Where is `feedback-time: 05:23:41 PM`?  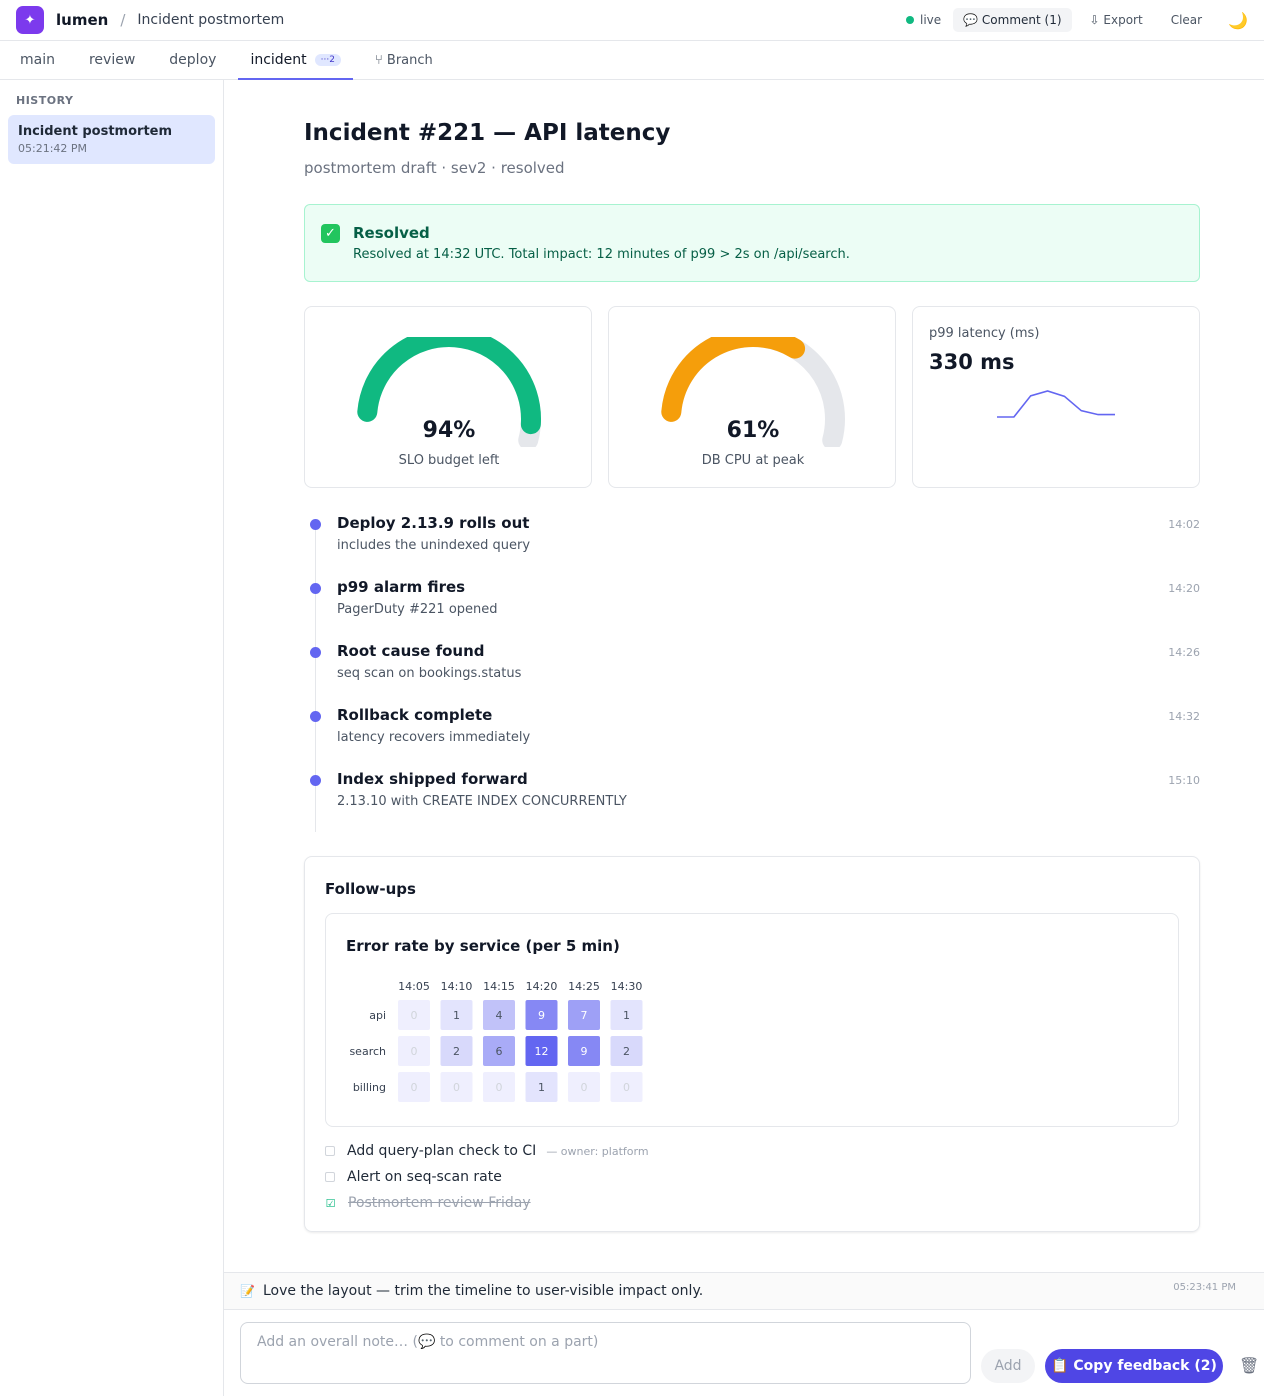
feedback-time: 05:23:41 PM is located at coordinates (1204, 1287).